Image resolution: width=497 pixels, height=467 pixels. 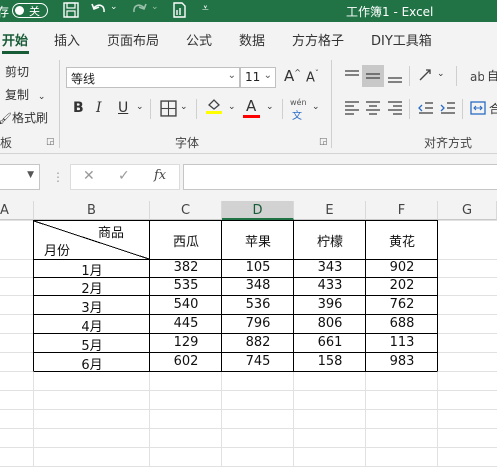 I want to click on value-cell: 882, so click(x=258, y=342).